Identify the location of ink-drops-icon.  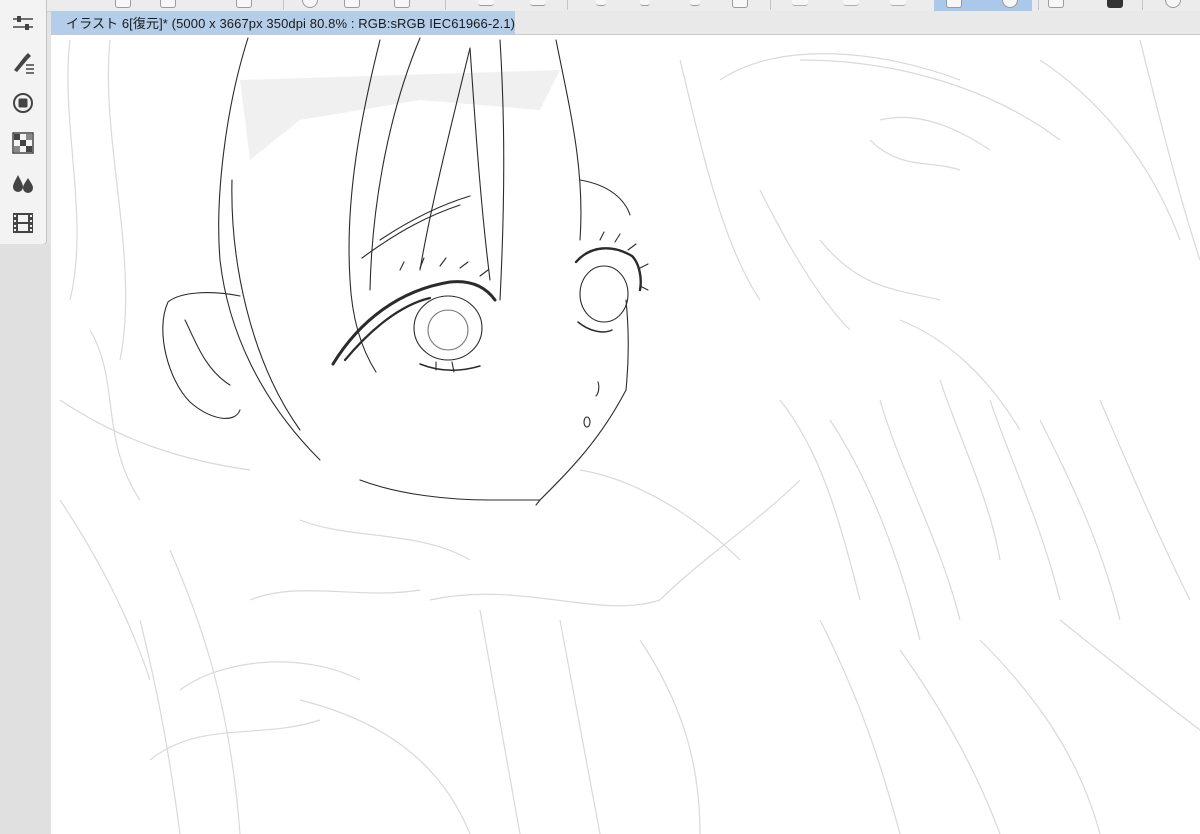
(23, 183).